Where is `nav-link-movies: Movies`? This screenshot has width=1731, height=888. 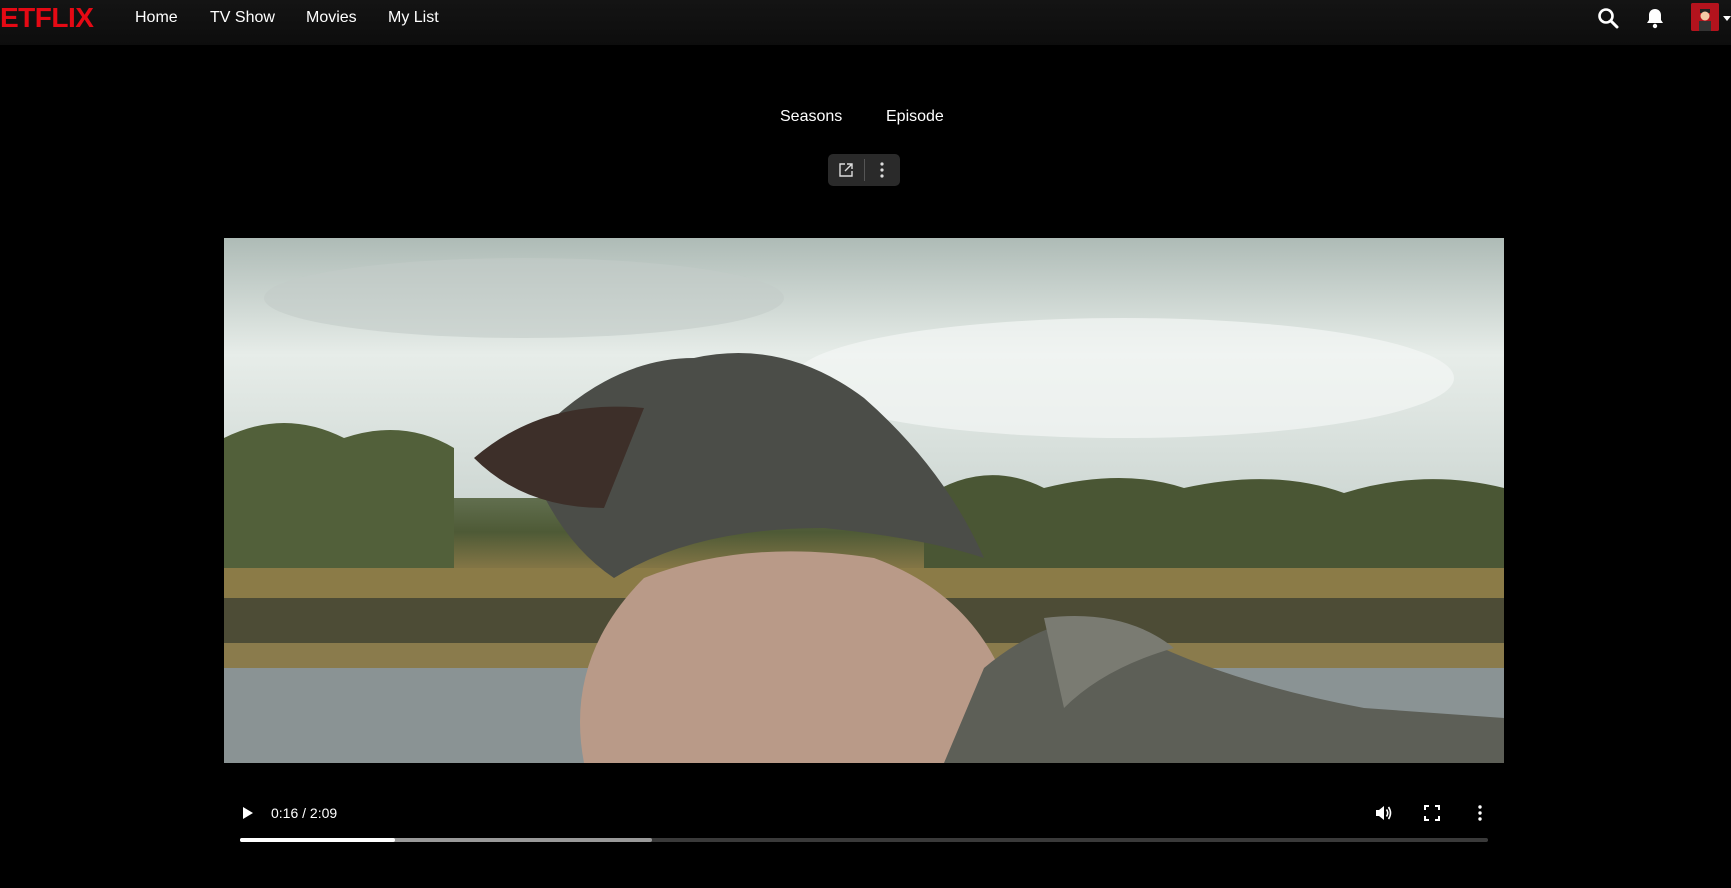
nav-link-movies: Movies is located at coordinates (331, 18).